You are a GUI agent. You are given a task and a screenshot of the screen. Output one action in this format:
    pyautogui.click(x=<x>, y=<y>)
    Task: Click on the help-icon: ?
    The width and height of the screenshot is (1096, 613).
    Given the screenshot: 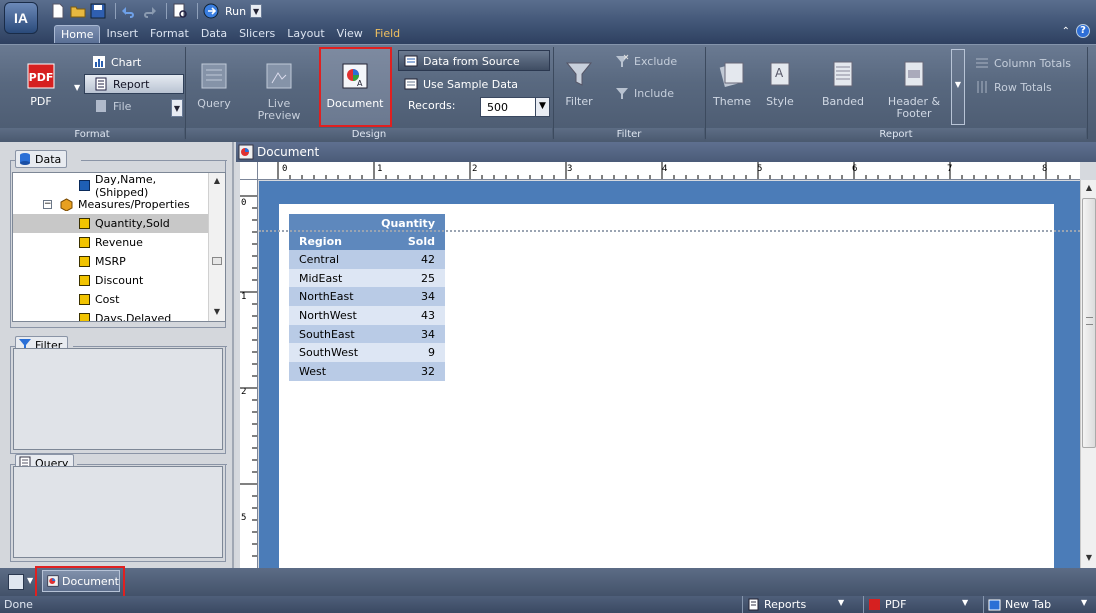 What is the action you would take?
    pyautogui.click(x=1083, y=31)
    